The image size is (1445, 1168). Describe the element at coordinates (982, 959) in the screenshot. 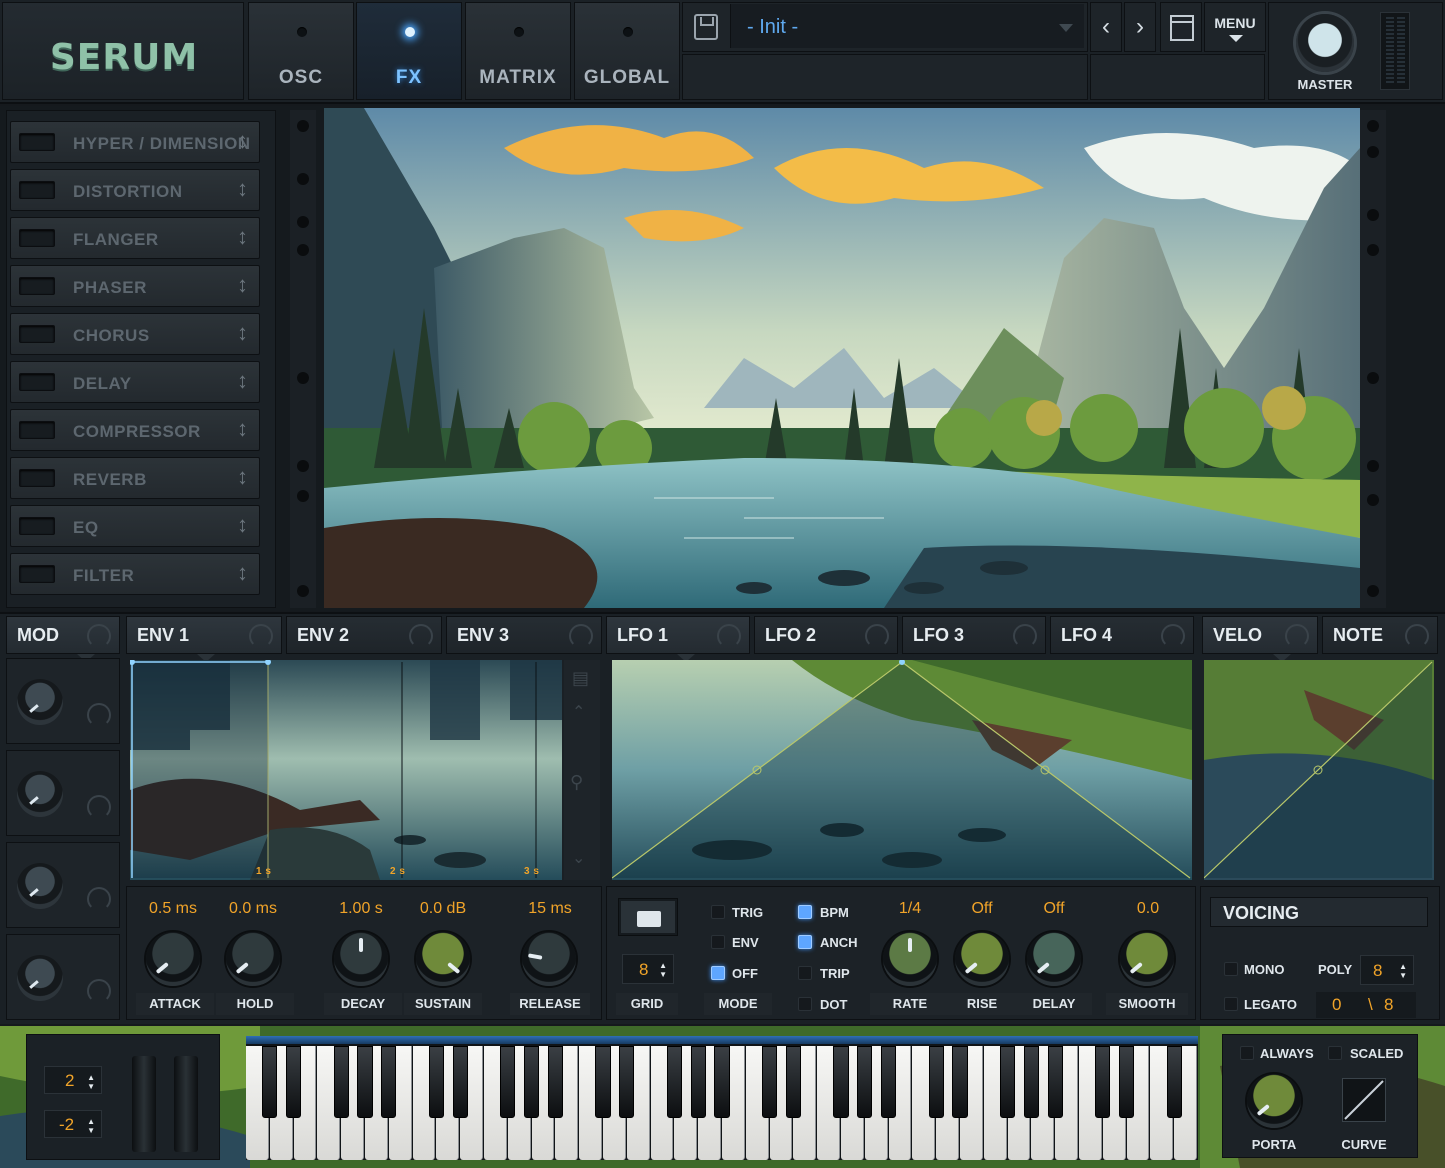

I see `rise-knob` at that location.